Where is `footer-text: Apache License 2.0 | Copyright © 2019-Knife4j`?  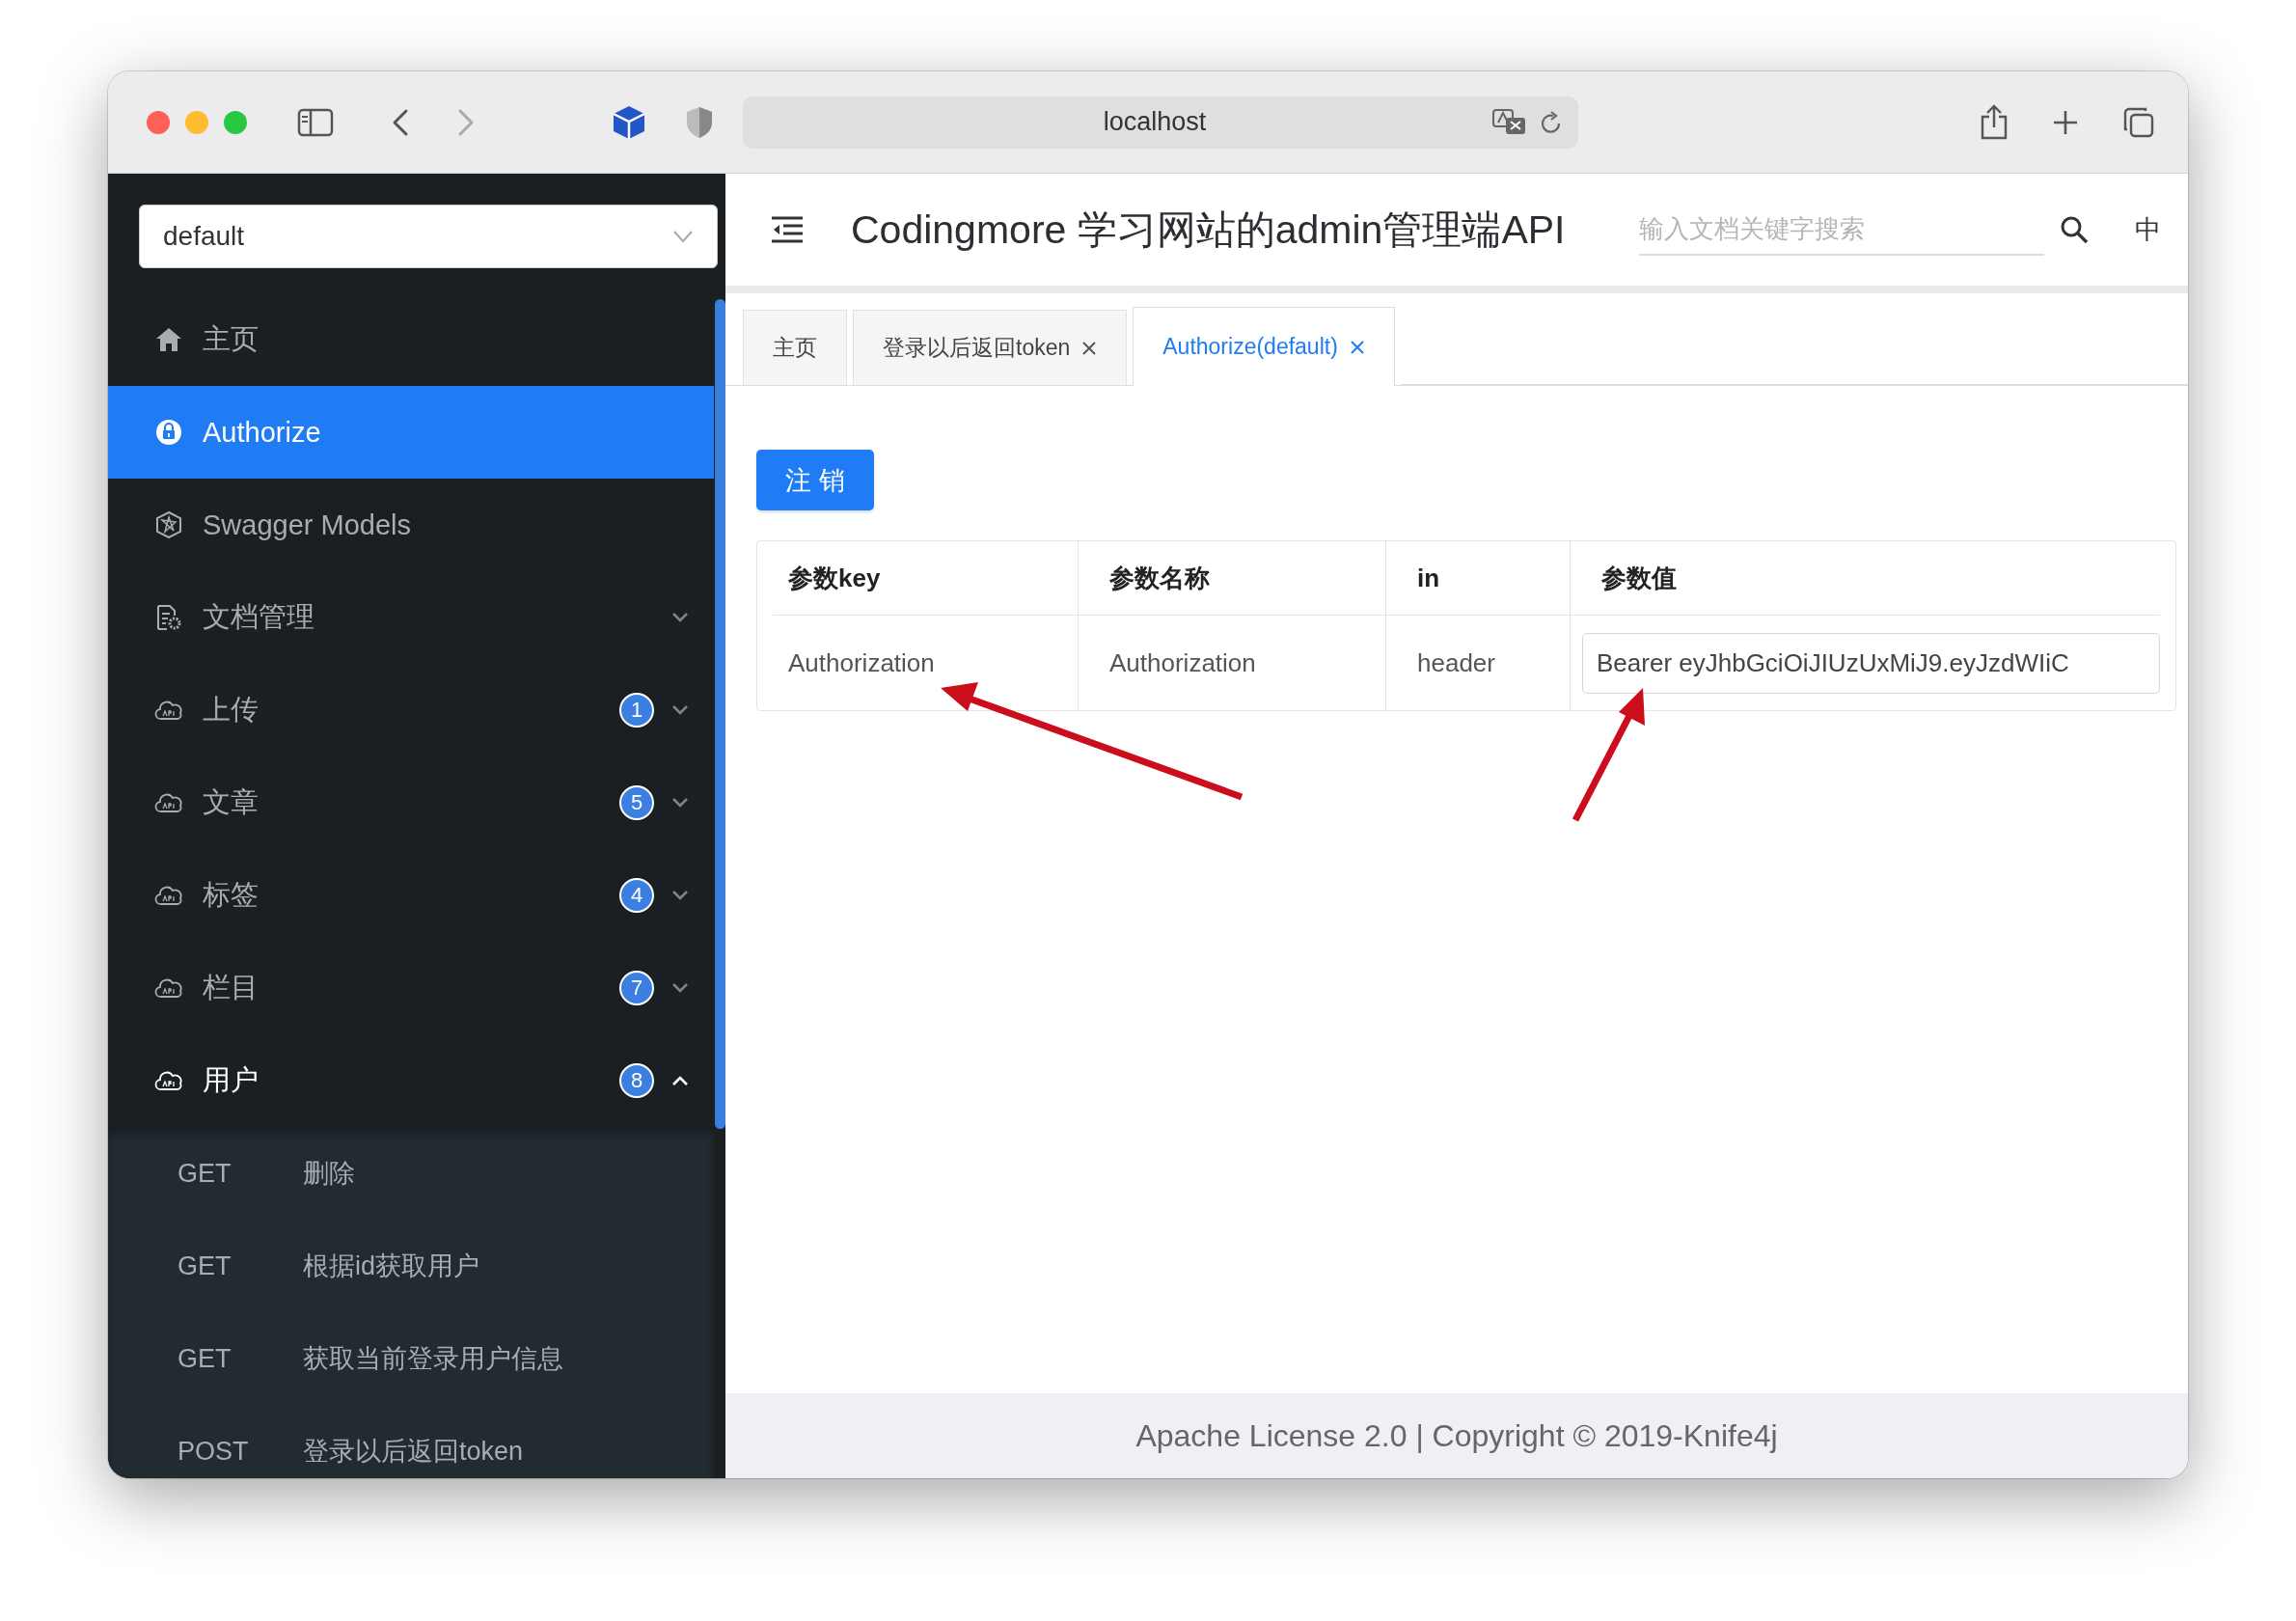 footer-text: Apache License 2.0 | Copyright © 2019-Knife4j is located at coordinates (1456, 1435).